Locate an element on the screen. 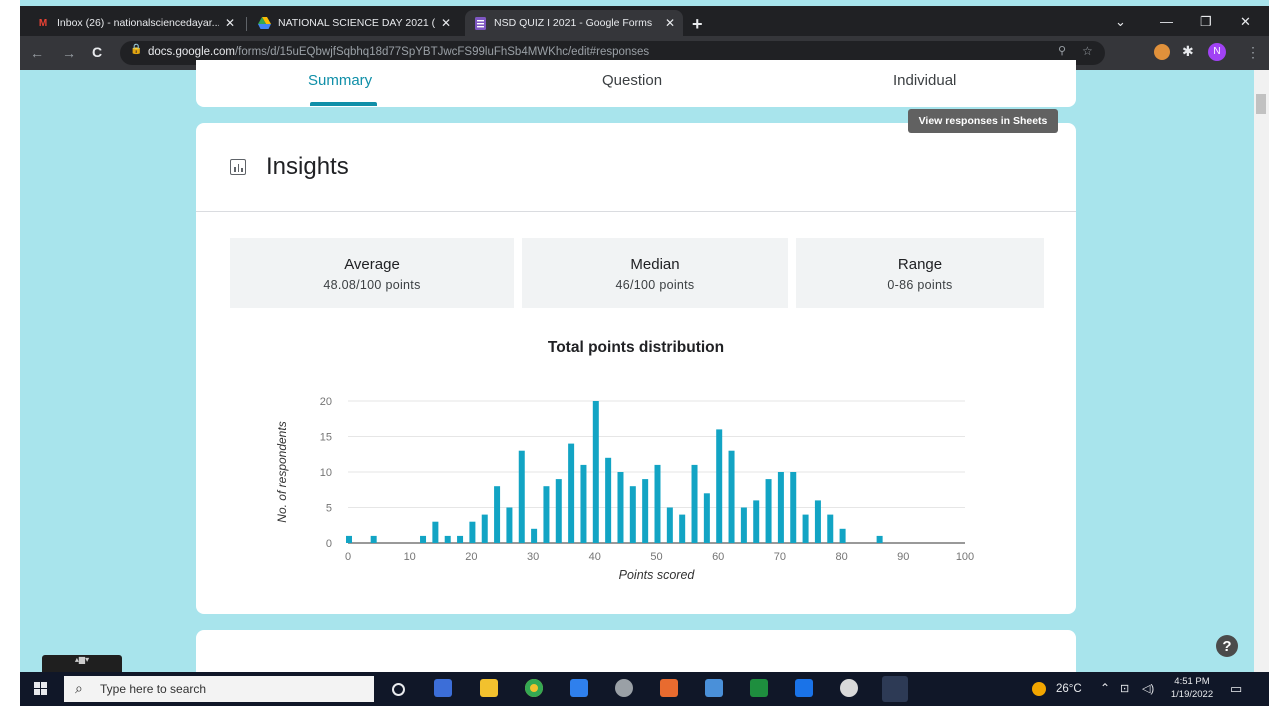 The width and height of the screenshot is (1275, 706). y-tick-label: 0 is located at coordinates (329, 544).